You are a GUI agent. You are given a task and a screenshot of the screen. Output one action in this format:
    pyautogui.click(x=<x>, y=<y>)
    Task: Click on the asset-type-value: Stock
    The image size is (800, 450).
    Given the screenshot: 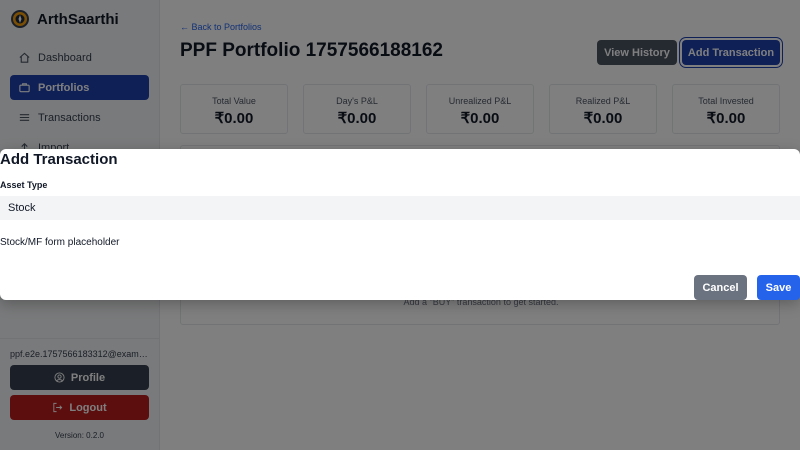 What is the action you would take?
    pyautogui.click(x=22, y=208)
    